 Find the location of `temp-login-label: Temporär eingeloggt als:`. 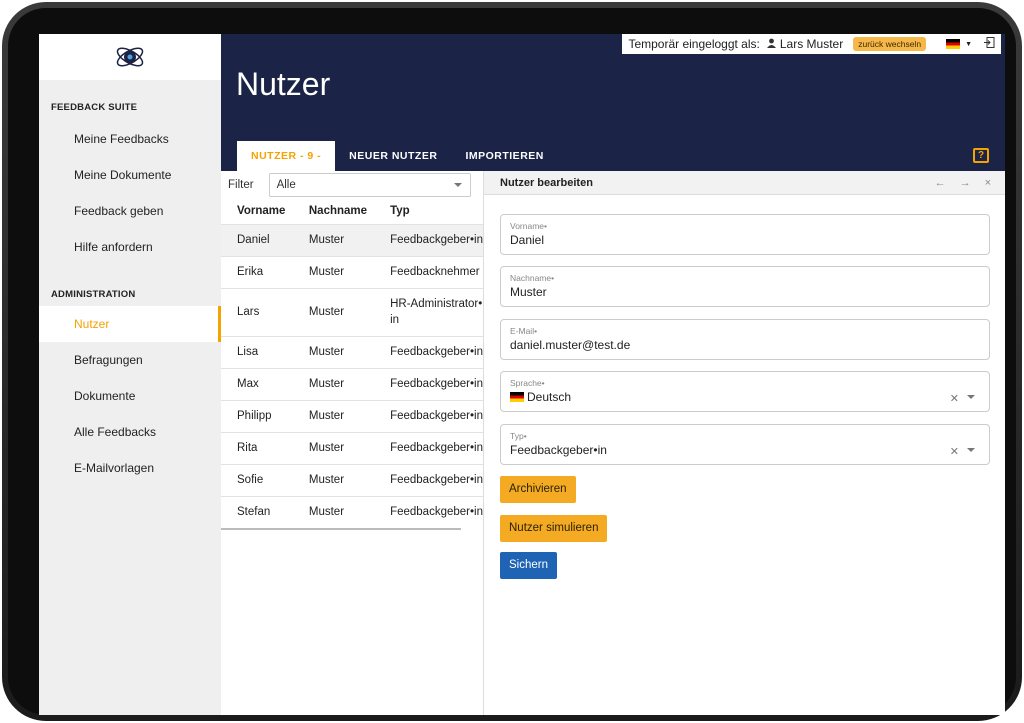

temp-login-label: Temporär eingeloggt als: is located at coordinates (694, 44).